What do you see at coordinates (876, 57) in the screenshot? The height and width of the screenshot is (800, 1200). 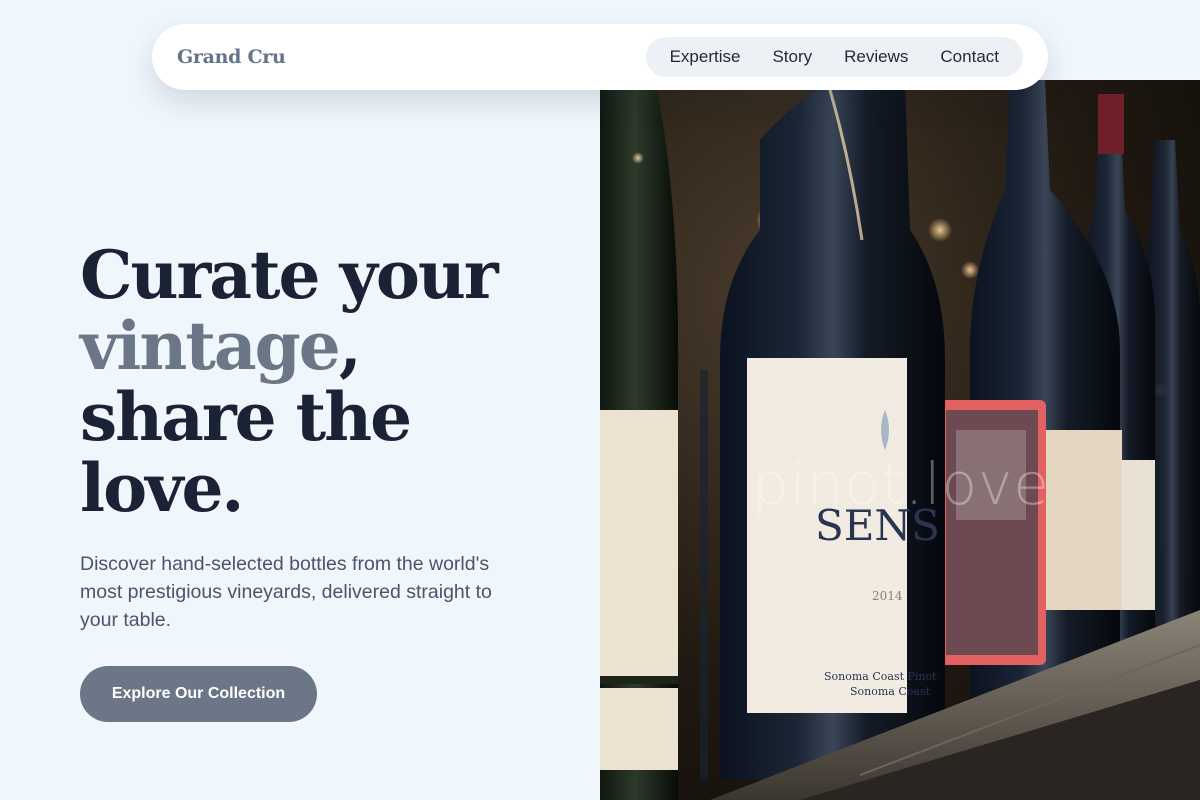 I see `nav-link-reviews: Reviews` at bounding box center [876, 57].